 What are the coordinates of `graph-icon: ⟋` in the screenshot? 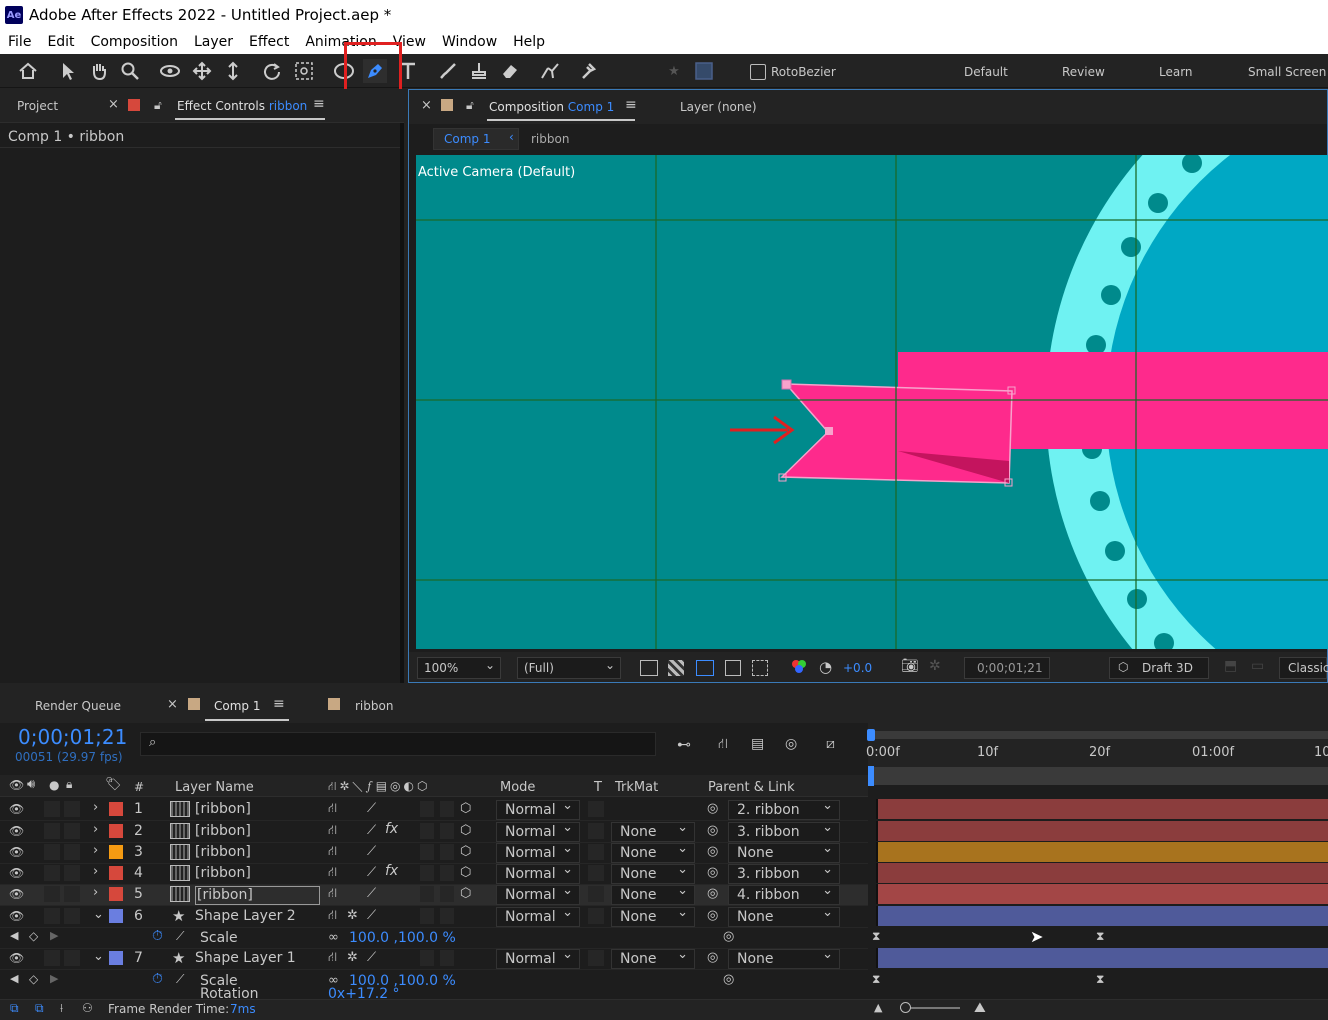 It's located at (180, 979).